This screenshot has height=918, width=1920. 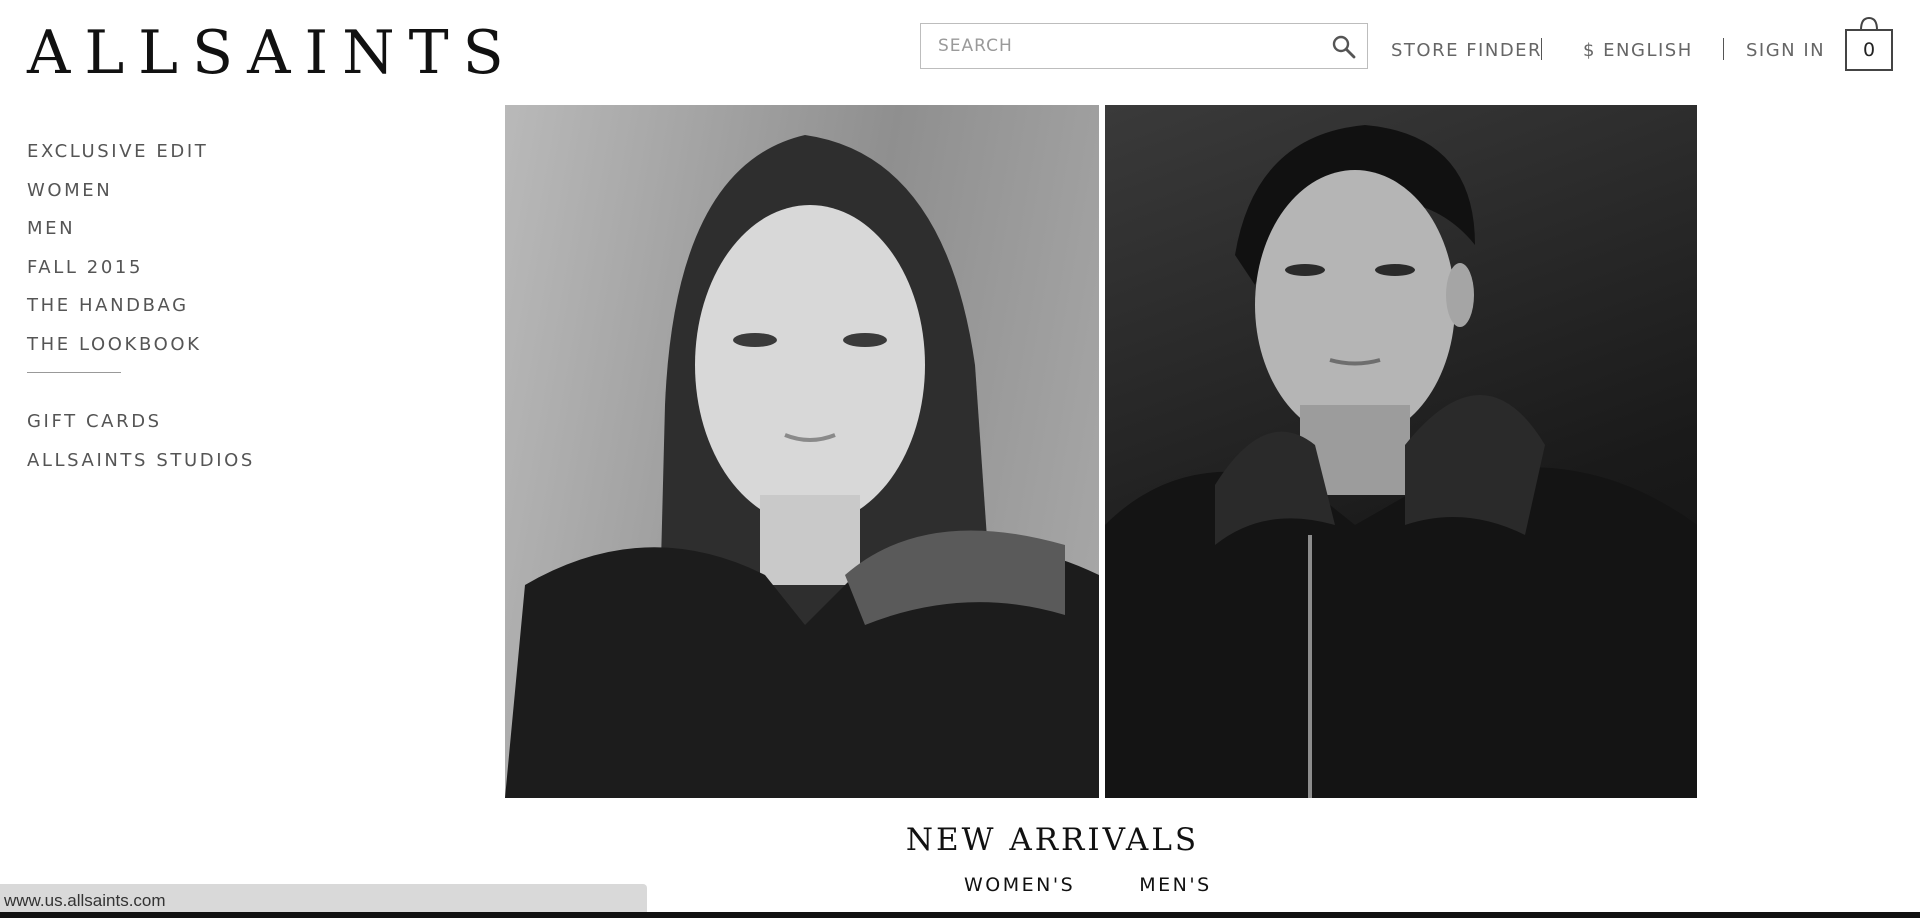 I want to click on sidebar-item-fall-2015: FALL 2015, so click(x=141, y=274).